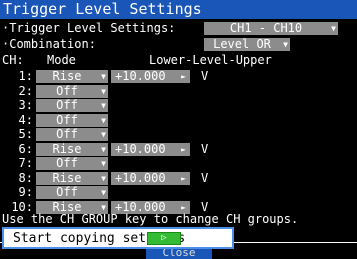 The width and height of the screenshot is (357, 259). What do you see at coordinates (178, 90) in the screenshot?
I see `channel-row: 2: Off ▼` at bounding box center [178, 90].